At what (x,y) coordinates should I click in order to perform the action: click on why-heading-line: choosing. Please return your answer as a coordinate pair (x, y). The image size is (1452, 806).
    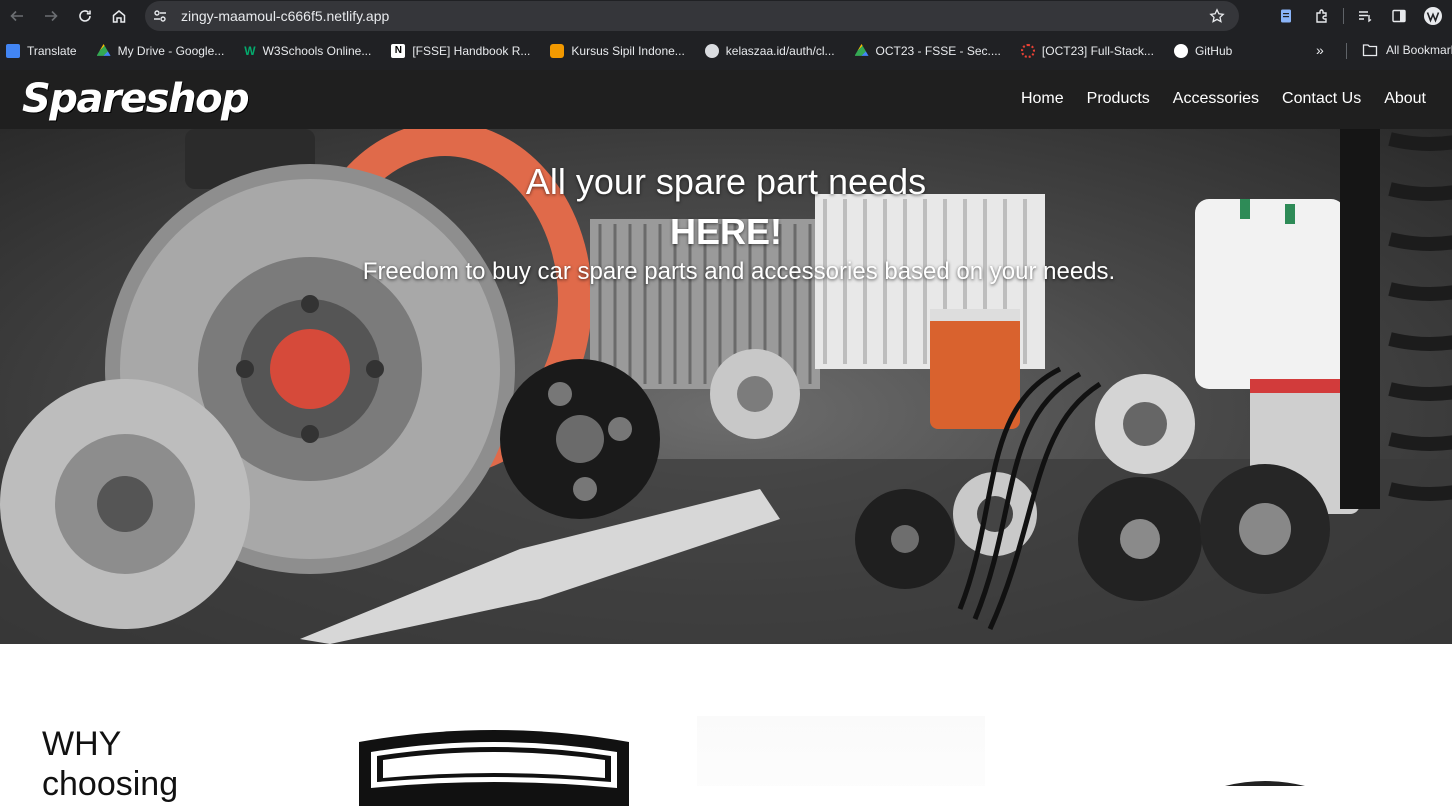
    Looking at the image, I should click on (110, 784).